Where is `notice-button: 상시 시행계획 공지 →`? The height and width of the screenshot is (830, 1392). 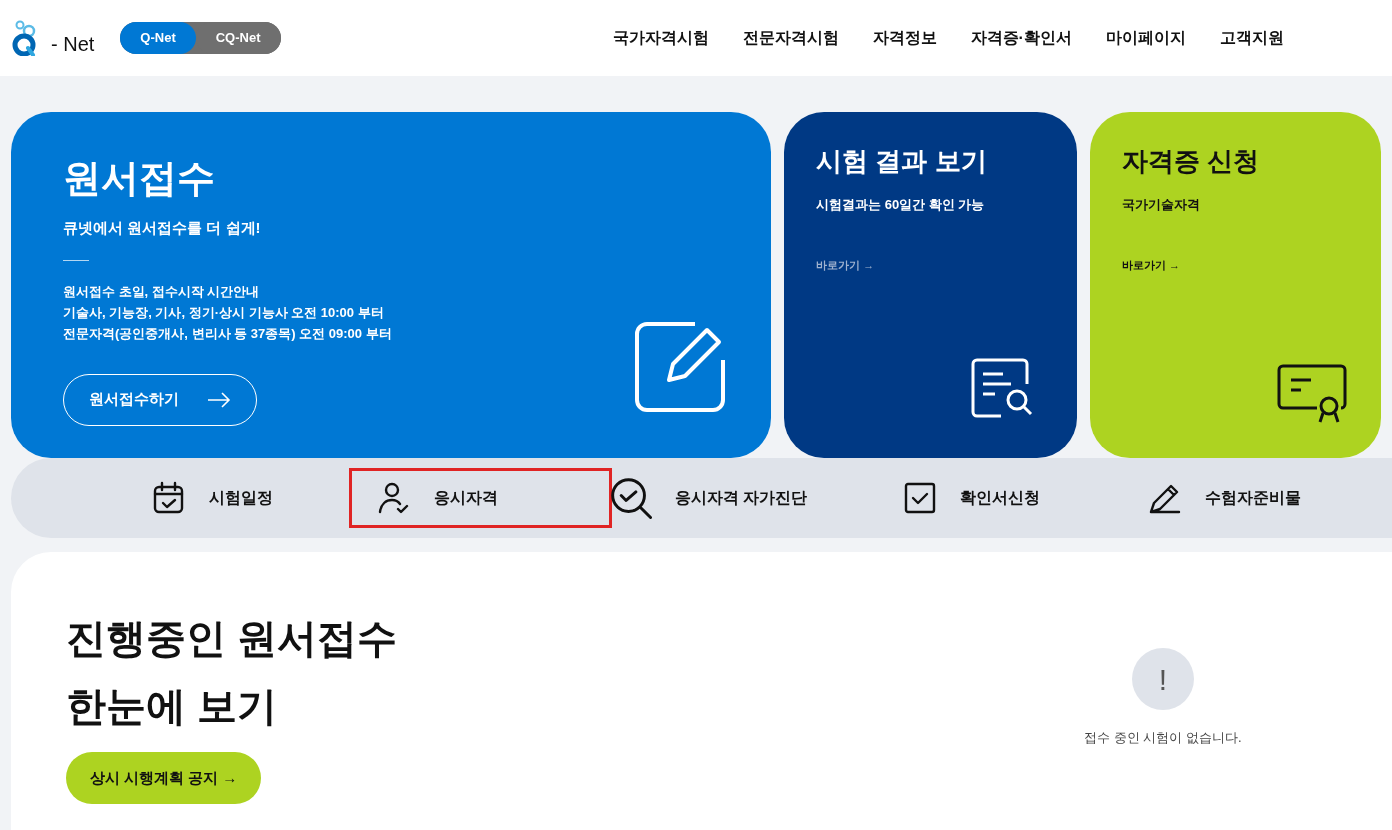 notice-button: 상시 시행계획 공지 → is located at coordinates (163, 778).